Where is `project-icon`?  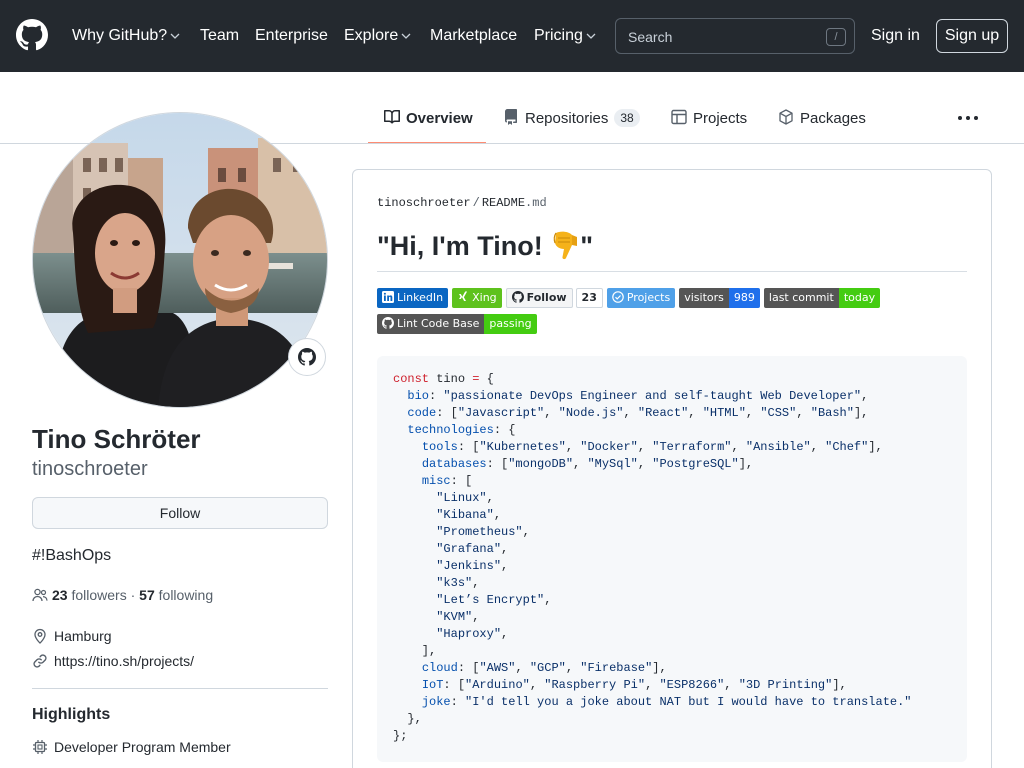 project-icon is located at coordinates (679, 117).